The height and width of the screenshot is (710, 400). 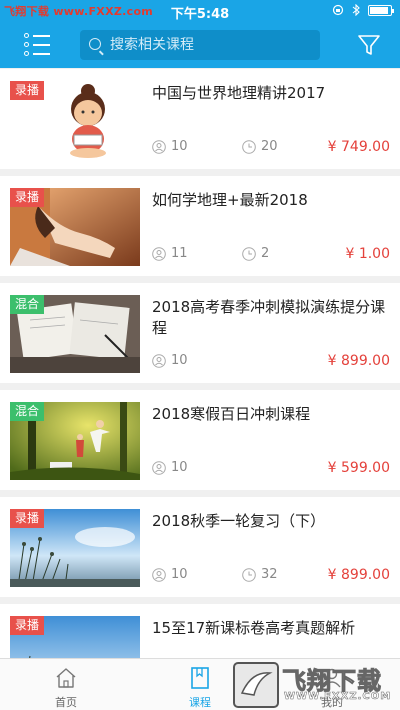 I want to click on course-item: 混合 2018高考春季冲刺模拟演练提分课程 10 ¥ 899.00, so click(x=200, y=333).